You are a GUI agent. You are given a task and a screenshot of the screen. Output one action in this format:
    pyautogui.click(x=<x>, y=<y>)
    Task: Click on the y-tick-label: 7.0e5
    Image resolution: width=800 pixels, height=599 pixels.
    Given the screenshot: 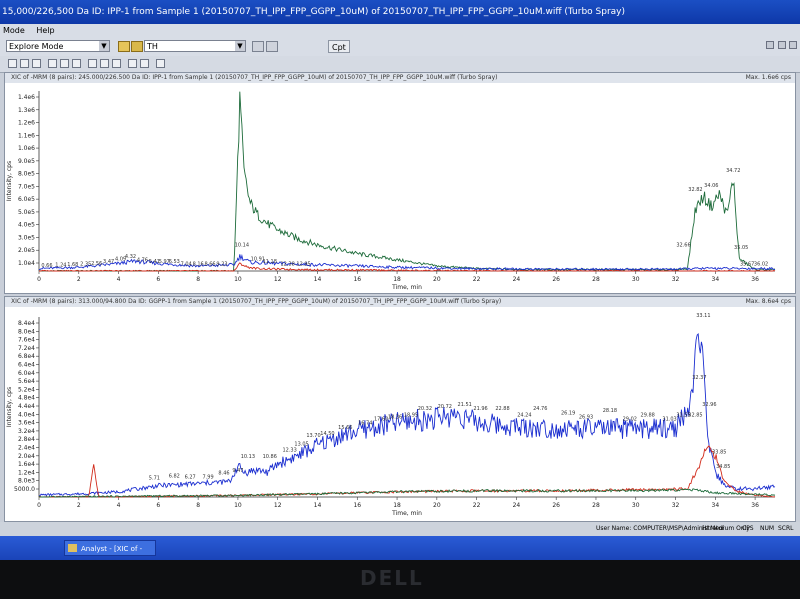 What is the action you would take?
    pyautogui.click(x=26, y=186)
    